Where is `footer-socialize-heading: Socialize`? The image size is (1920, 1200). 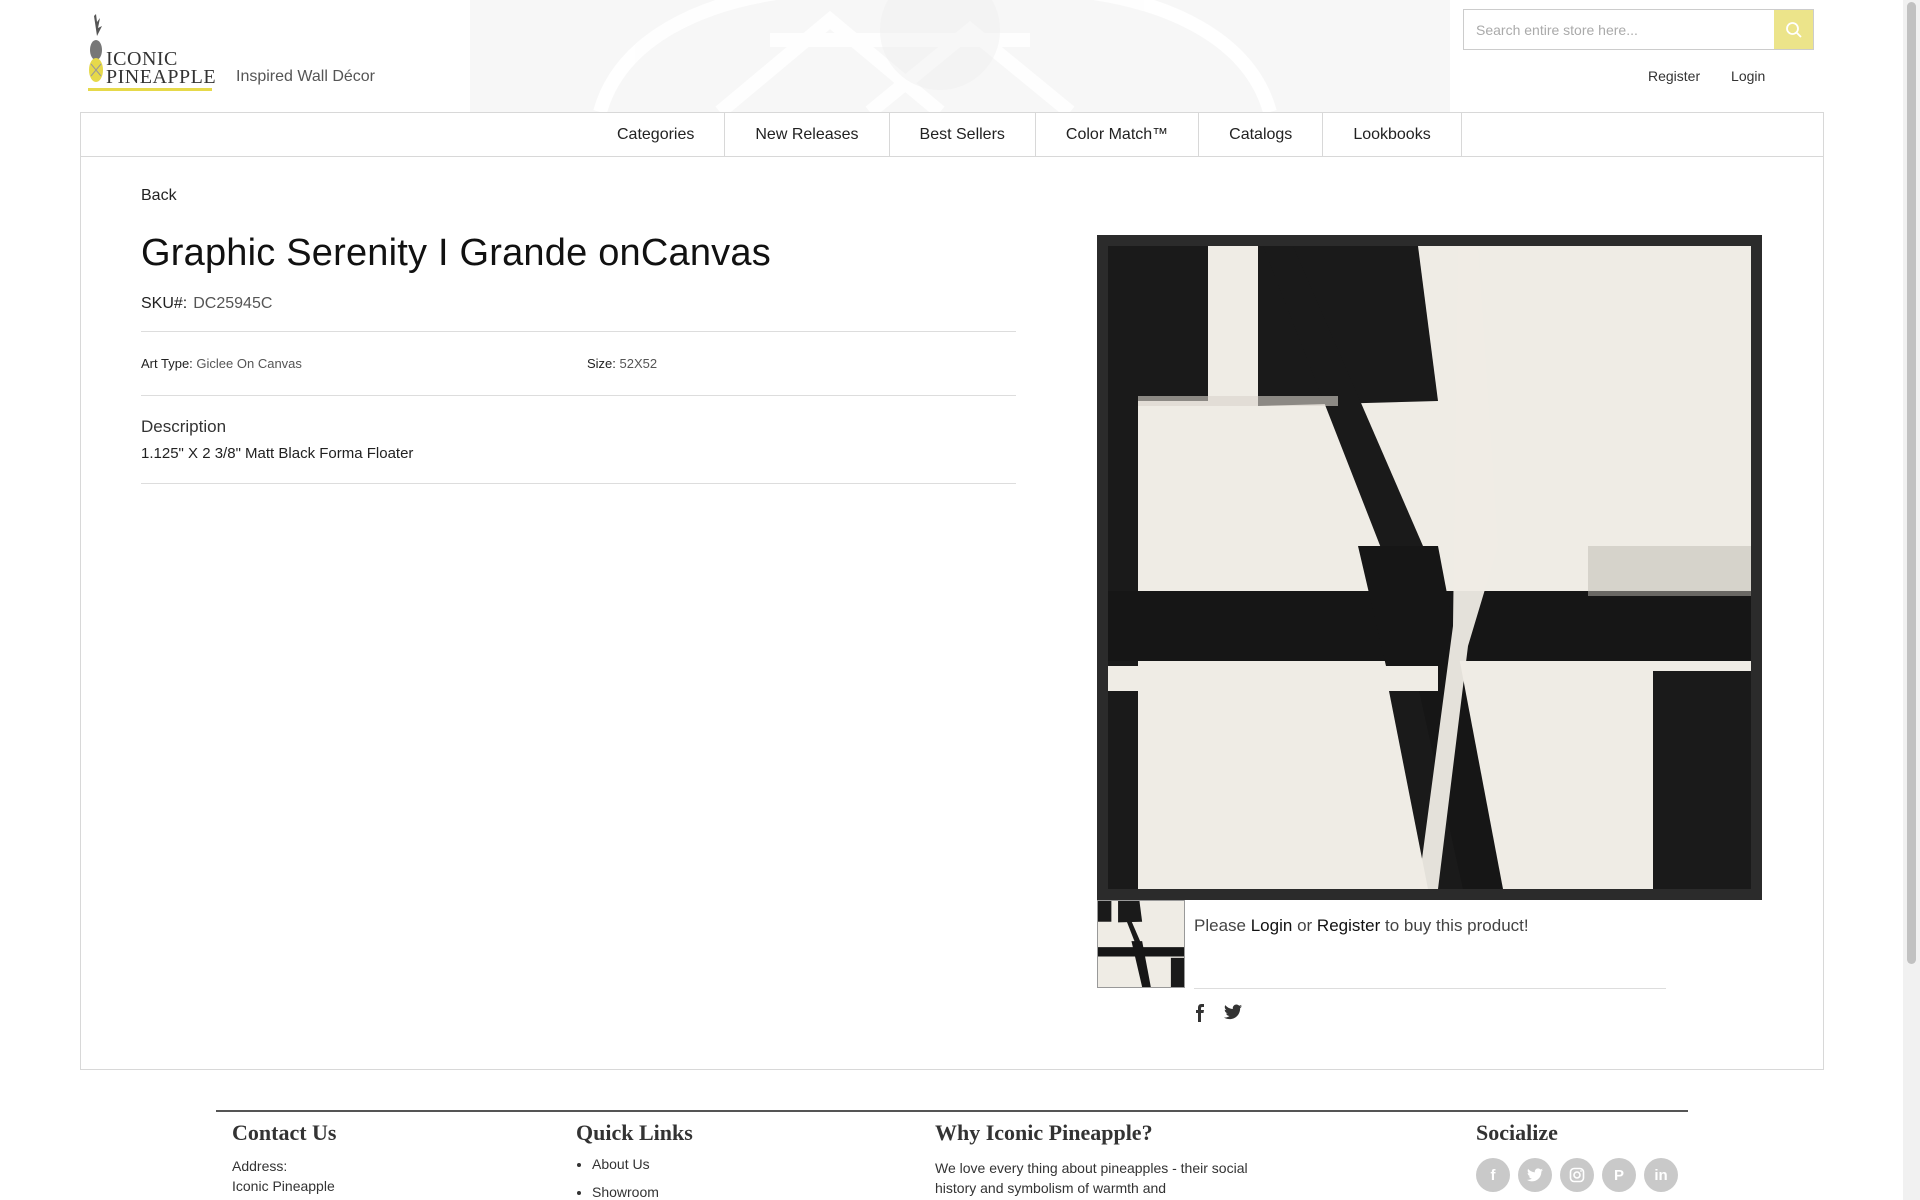
footer-socialize-heading: Socialize is located at coordinates (1517, 1132).